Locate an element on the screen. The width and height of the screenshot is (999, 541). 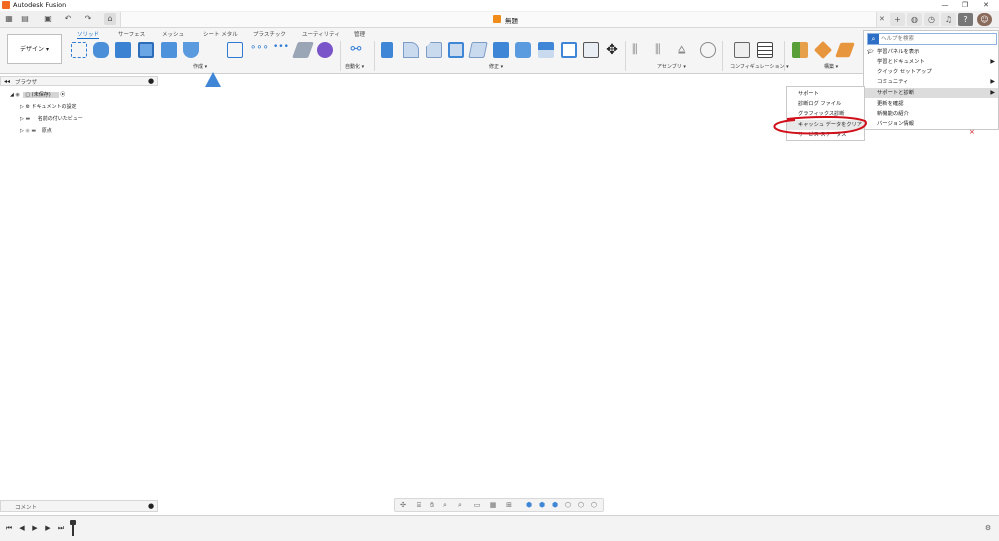
tangent-plane-icon is located at coordinates (845, 50).